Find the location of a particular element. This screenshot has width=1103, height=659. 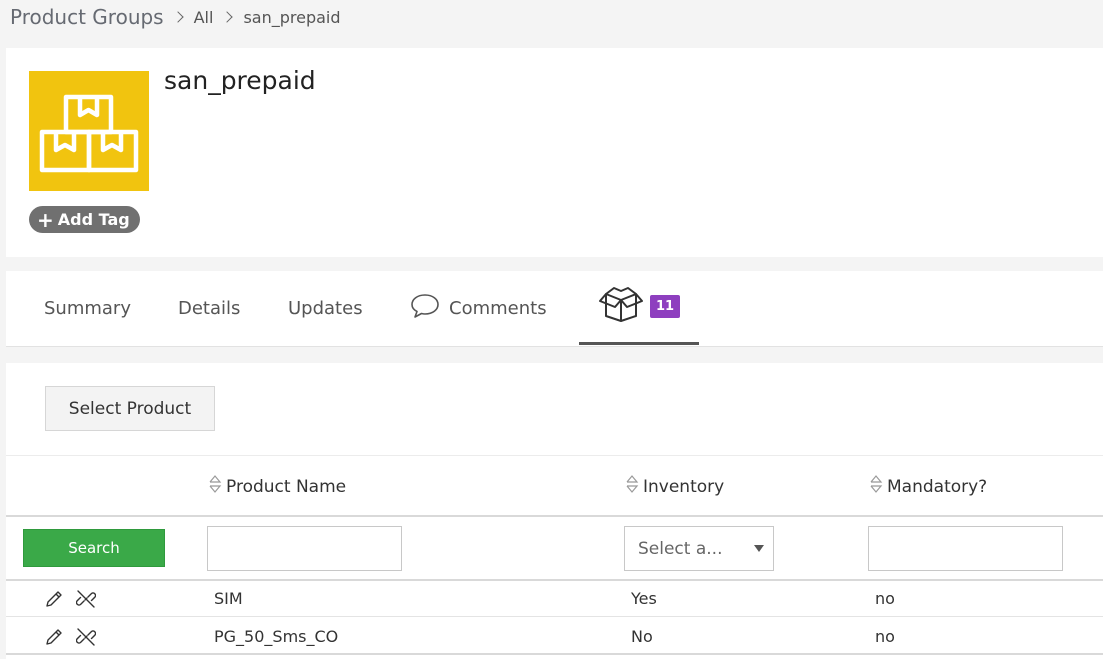

search-button: Search is located at coordinates (94, 548).